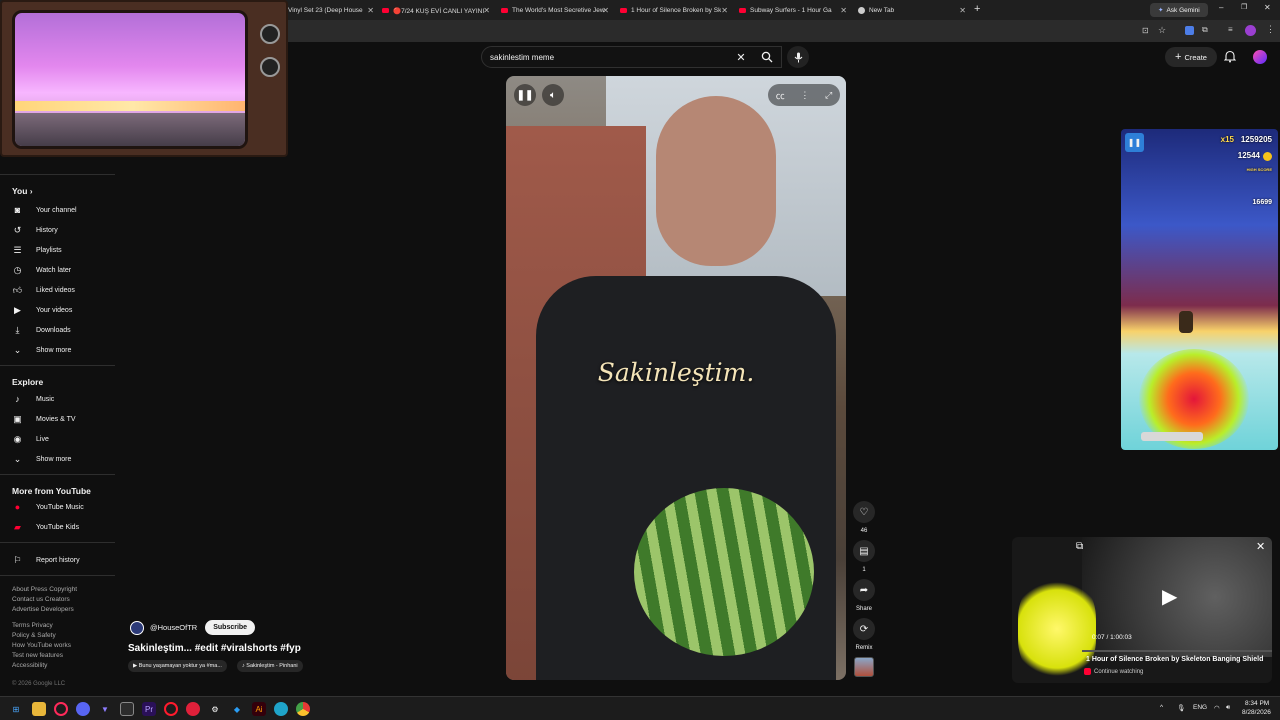  Describe the element at coordinates (331, 10) in the screenshot. I see `browser-tab: Vinyl Set 23 (Deep House ✕` at that location.